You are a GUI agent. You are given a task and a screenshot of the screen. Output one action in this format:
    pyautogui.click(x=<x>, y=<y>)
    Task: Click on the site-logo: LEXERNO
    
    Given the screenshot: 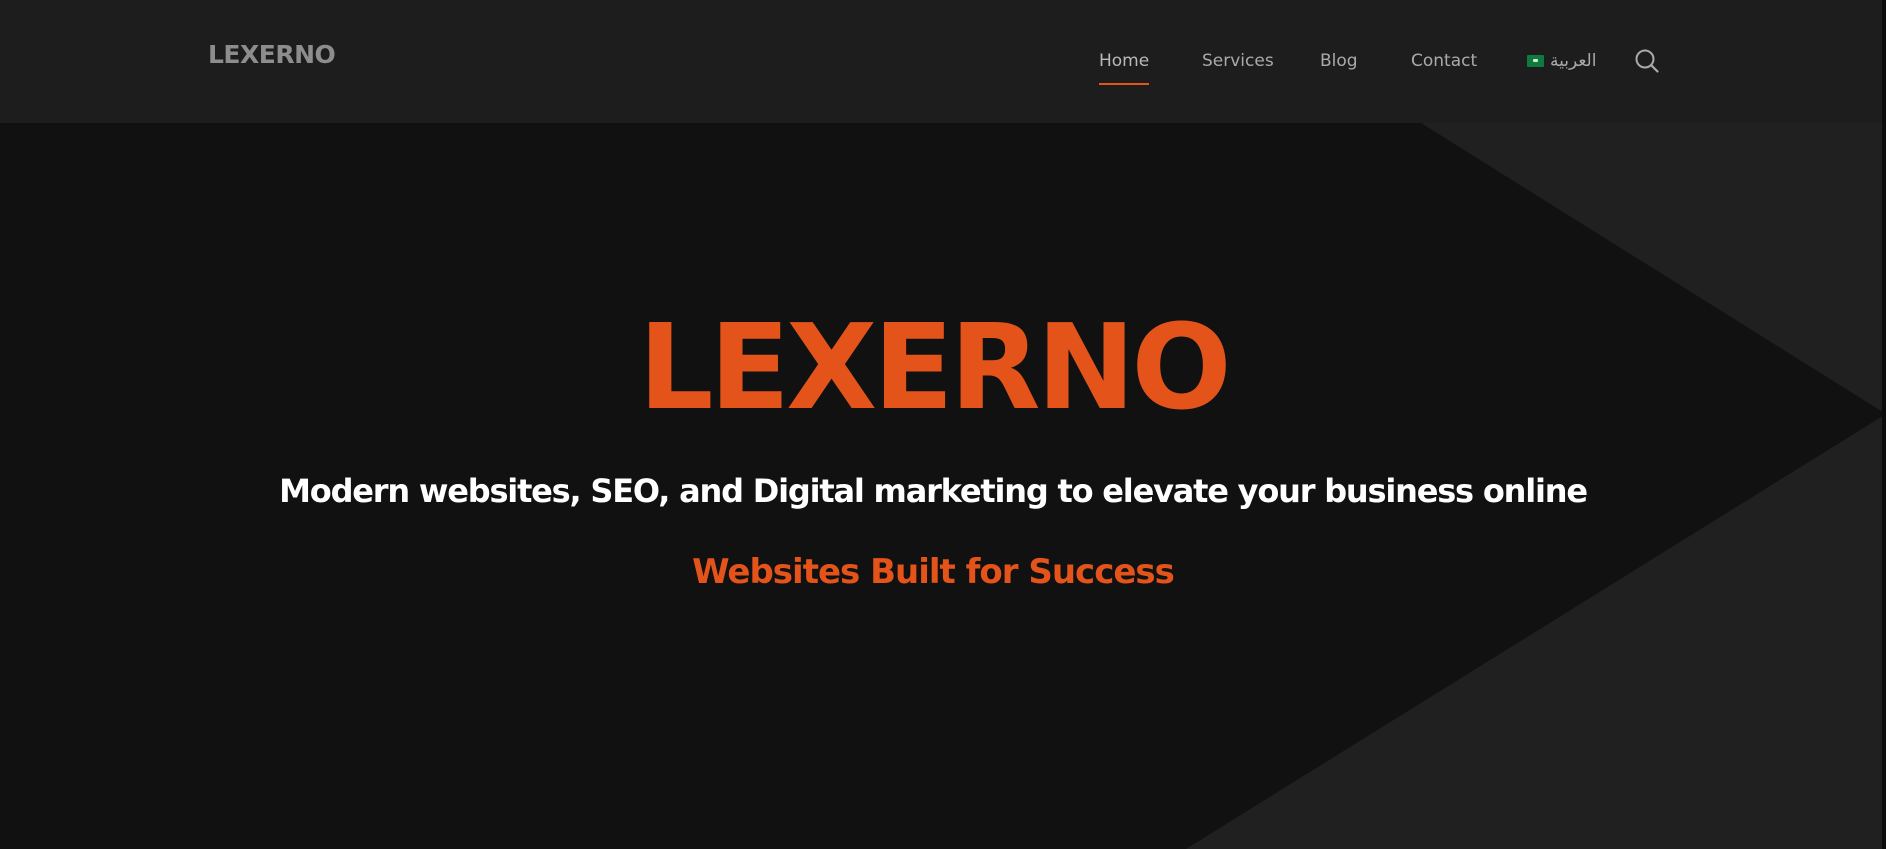 What is the action you would take?
    pyautogui.click(x=272, y=54)
    